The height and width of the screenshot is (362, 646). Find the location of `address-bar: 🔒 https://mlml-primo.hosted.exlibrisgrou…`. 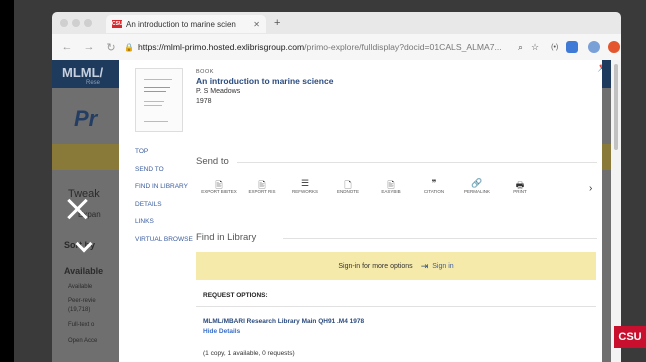

address-bar: 🔒 https://mlml-primo.hosted.exlibrisgrou… is located at coordinates (315, 47).